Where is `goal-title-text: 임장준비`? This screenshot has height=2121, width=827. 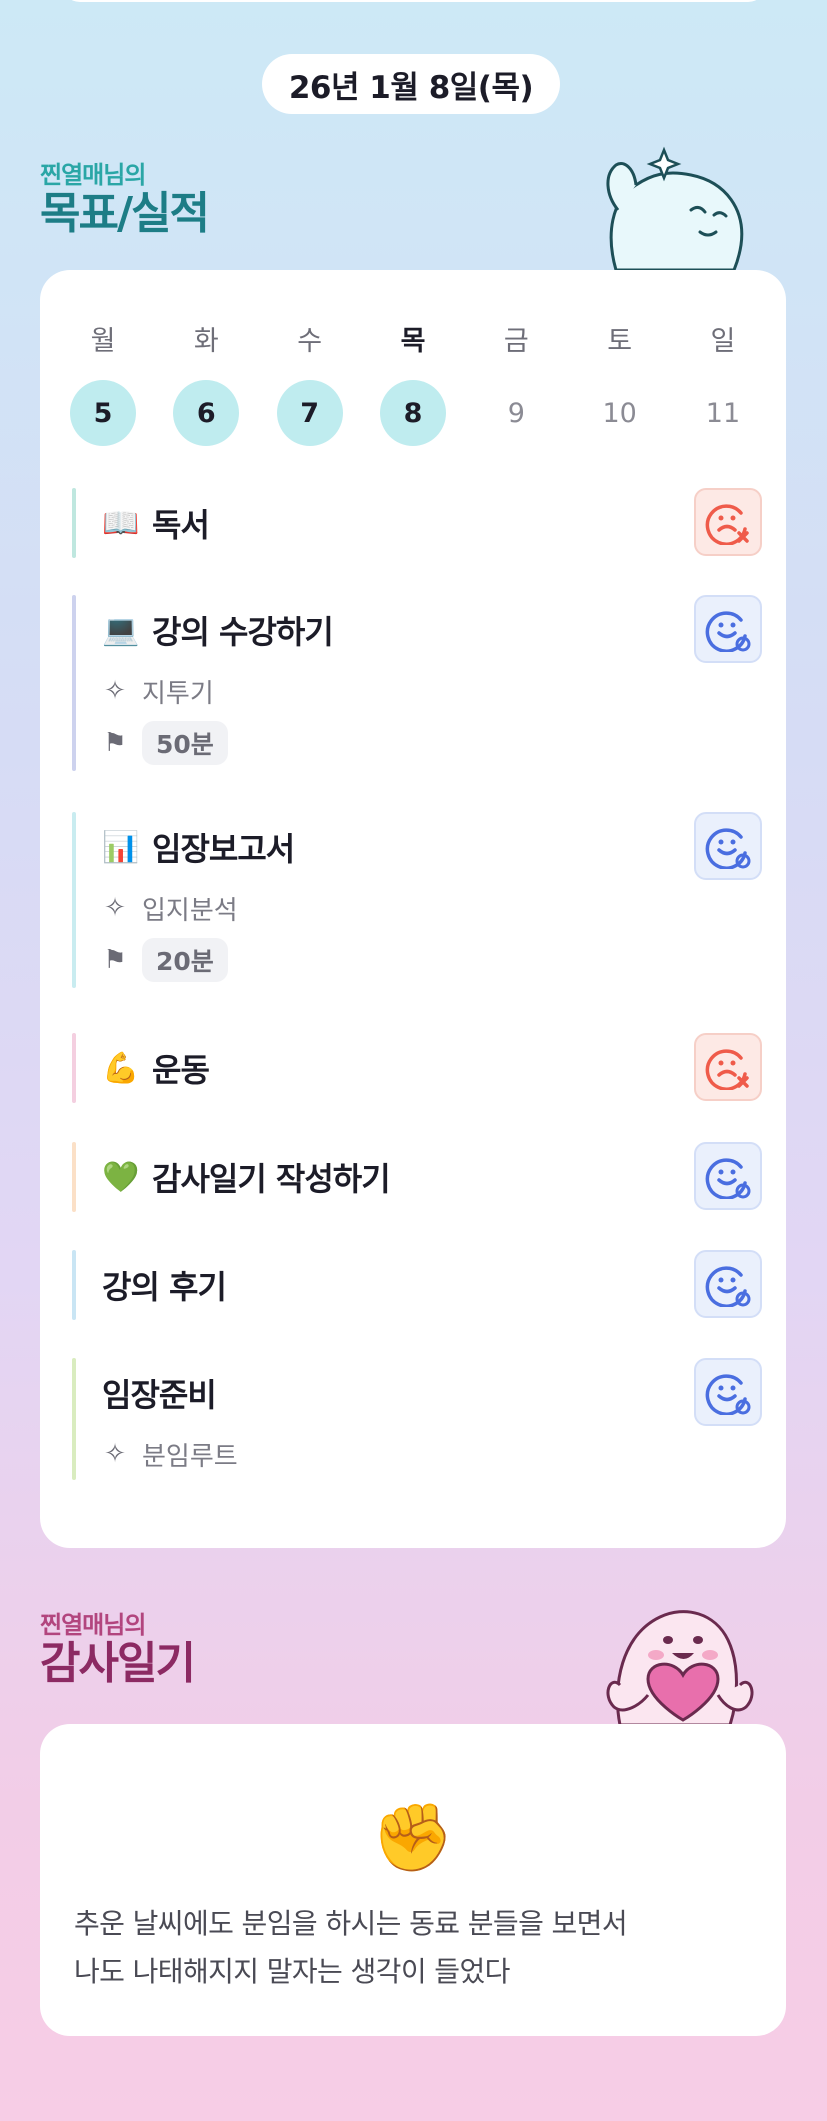
goal-title-text: 임장준비 is located at coordinates (159, 1395).